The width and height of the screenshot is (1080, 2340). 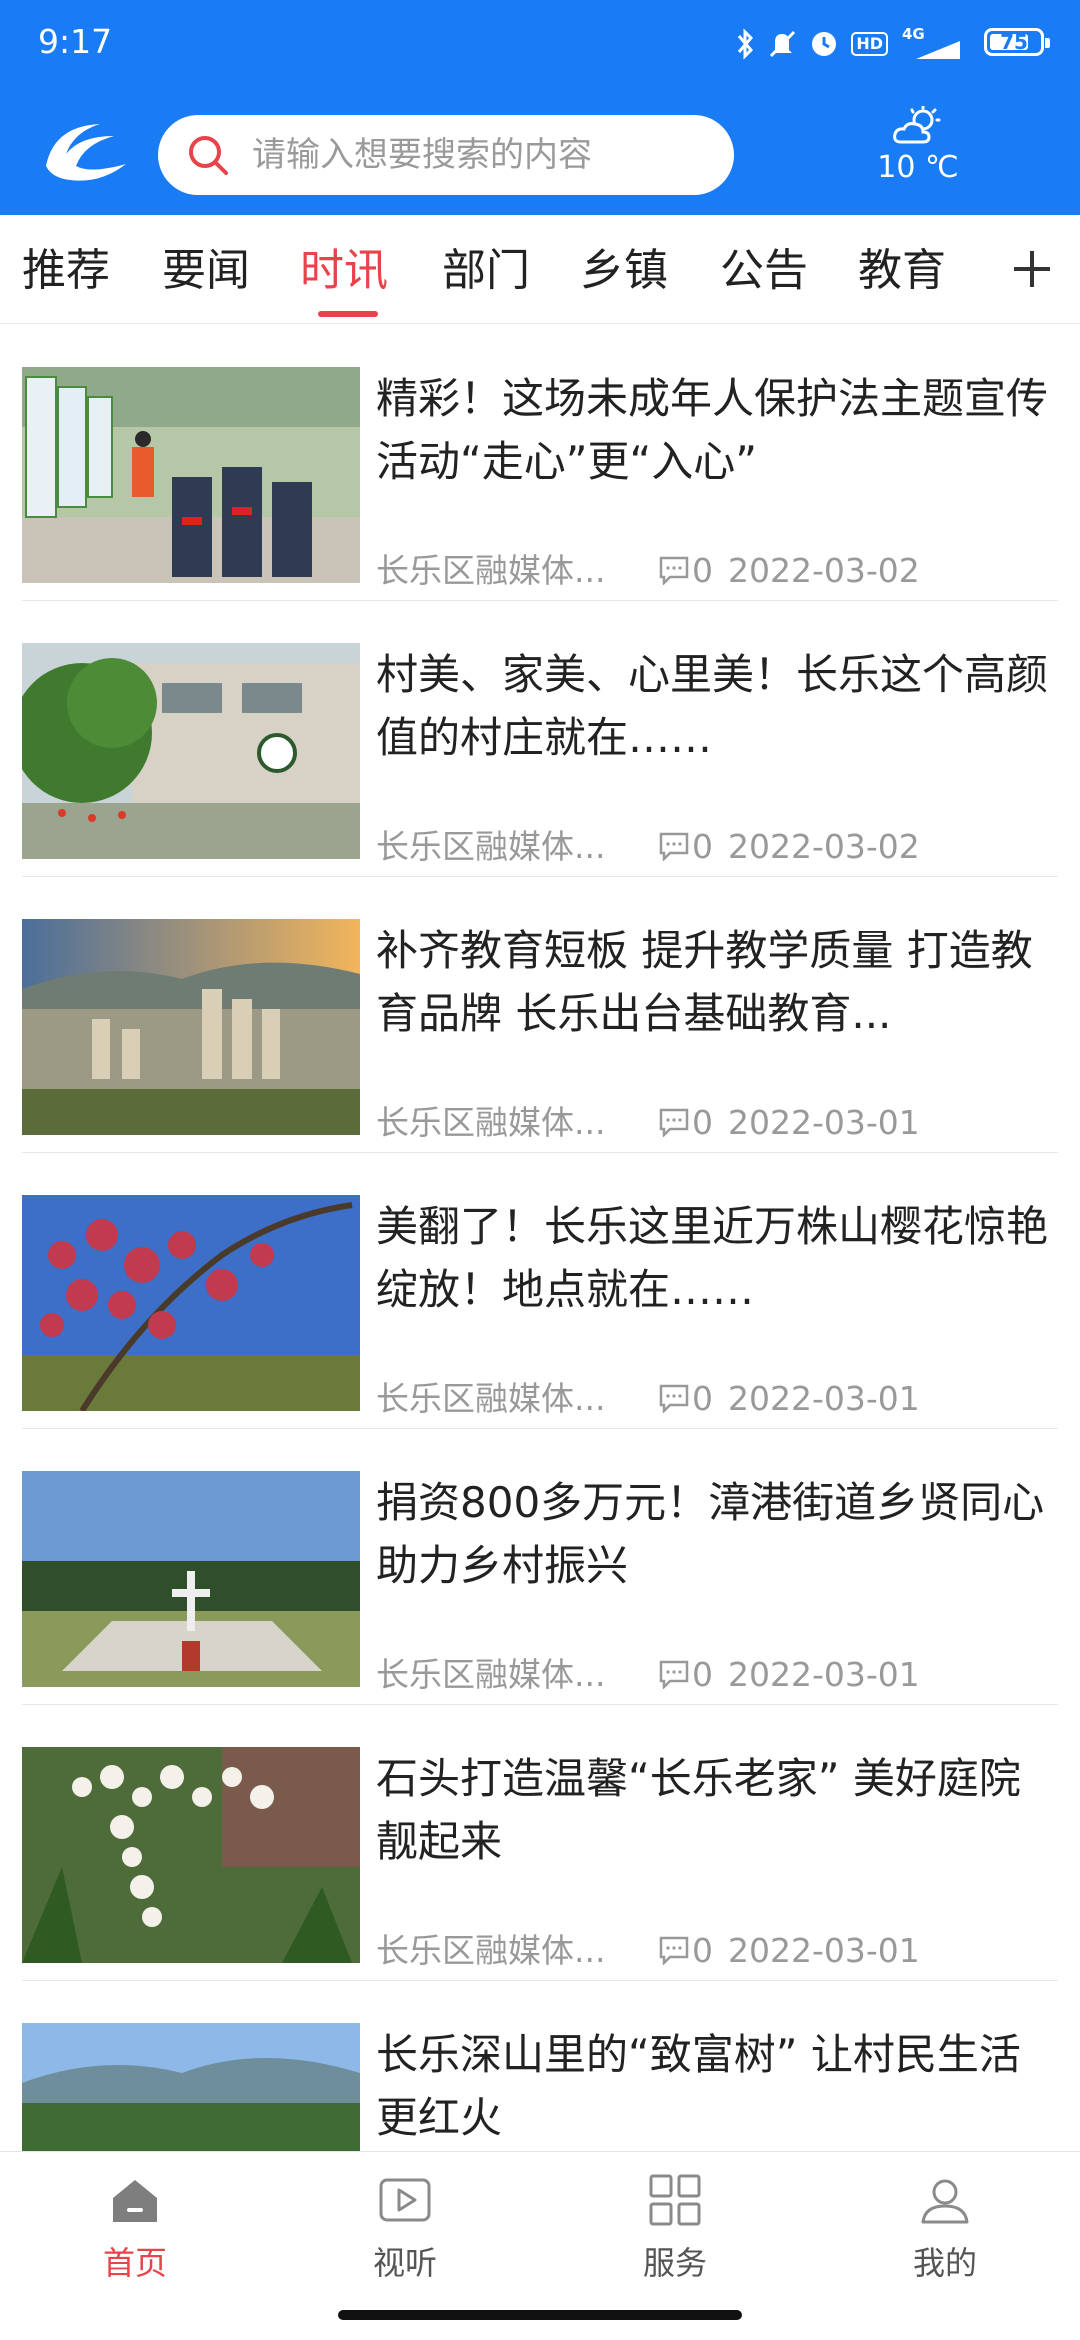 What do you see at coordinates (540, 269) in the screenshot?
I see `category-tabs: 推荐 要闻 时讯 部门 乡镇 公告 教育` at bounding box center [540, 269].